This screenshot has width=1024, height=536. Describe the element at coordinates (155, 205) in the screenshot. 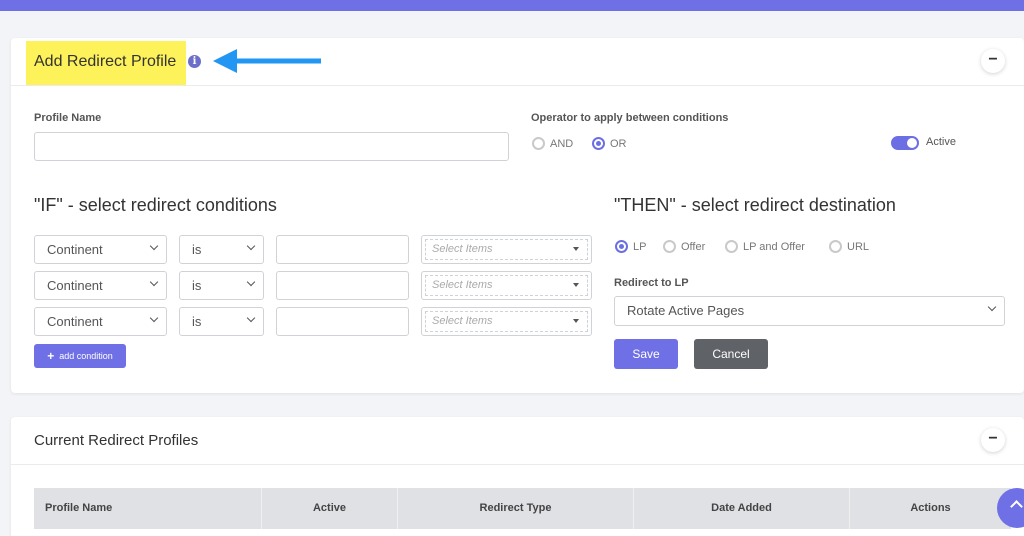

I see `conditions-title: "IF" - select redirect conditions` at that location.